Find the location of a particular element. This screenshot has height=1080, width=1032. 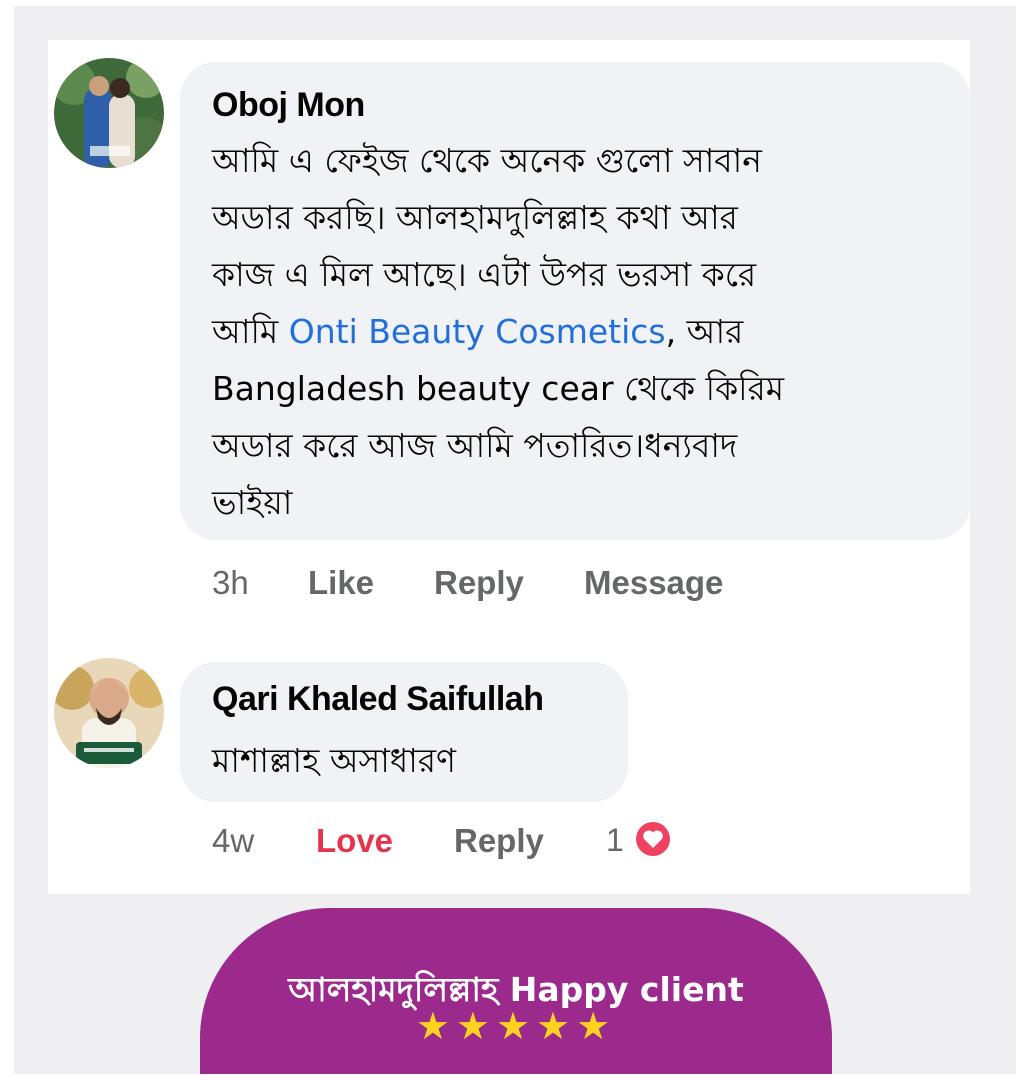

comment-line: আমি Onti Beauty Cosmetics, আর is located at coordinates (582, 331).